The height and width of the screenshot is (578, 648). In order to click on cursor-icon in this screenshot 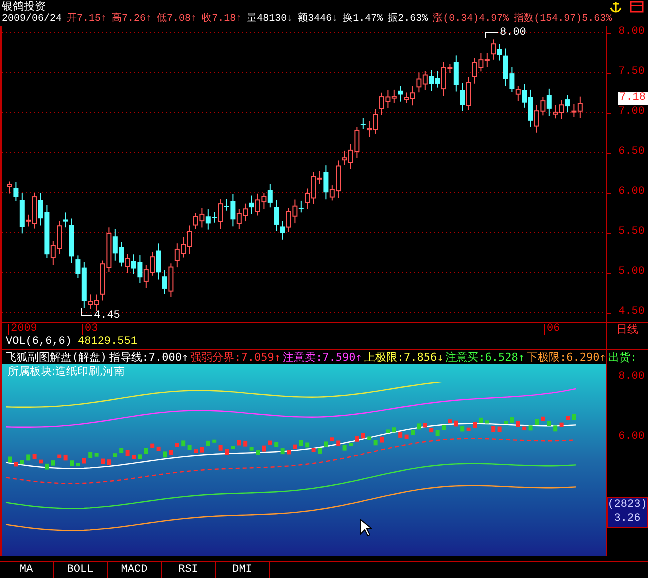, I will do `click(366, 528)`.